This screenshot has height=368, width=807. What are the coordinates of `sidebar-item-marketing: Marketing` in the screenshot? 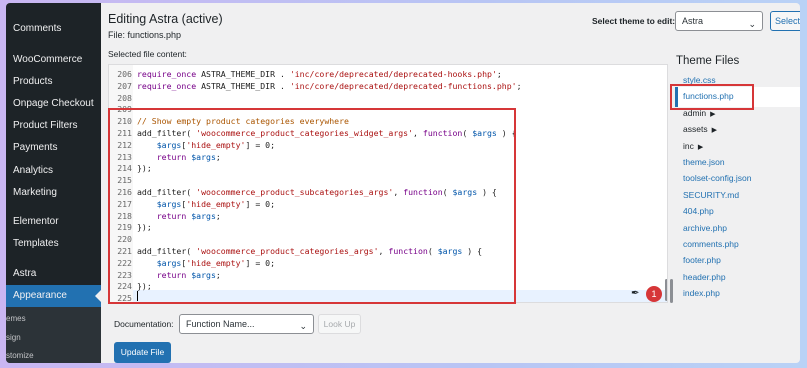 It's located at (35, 193).